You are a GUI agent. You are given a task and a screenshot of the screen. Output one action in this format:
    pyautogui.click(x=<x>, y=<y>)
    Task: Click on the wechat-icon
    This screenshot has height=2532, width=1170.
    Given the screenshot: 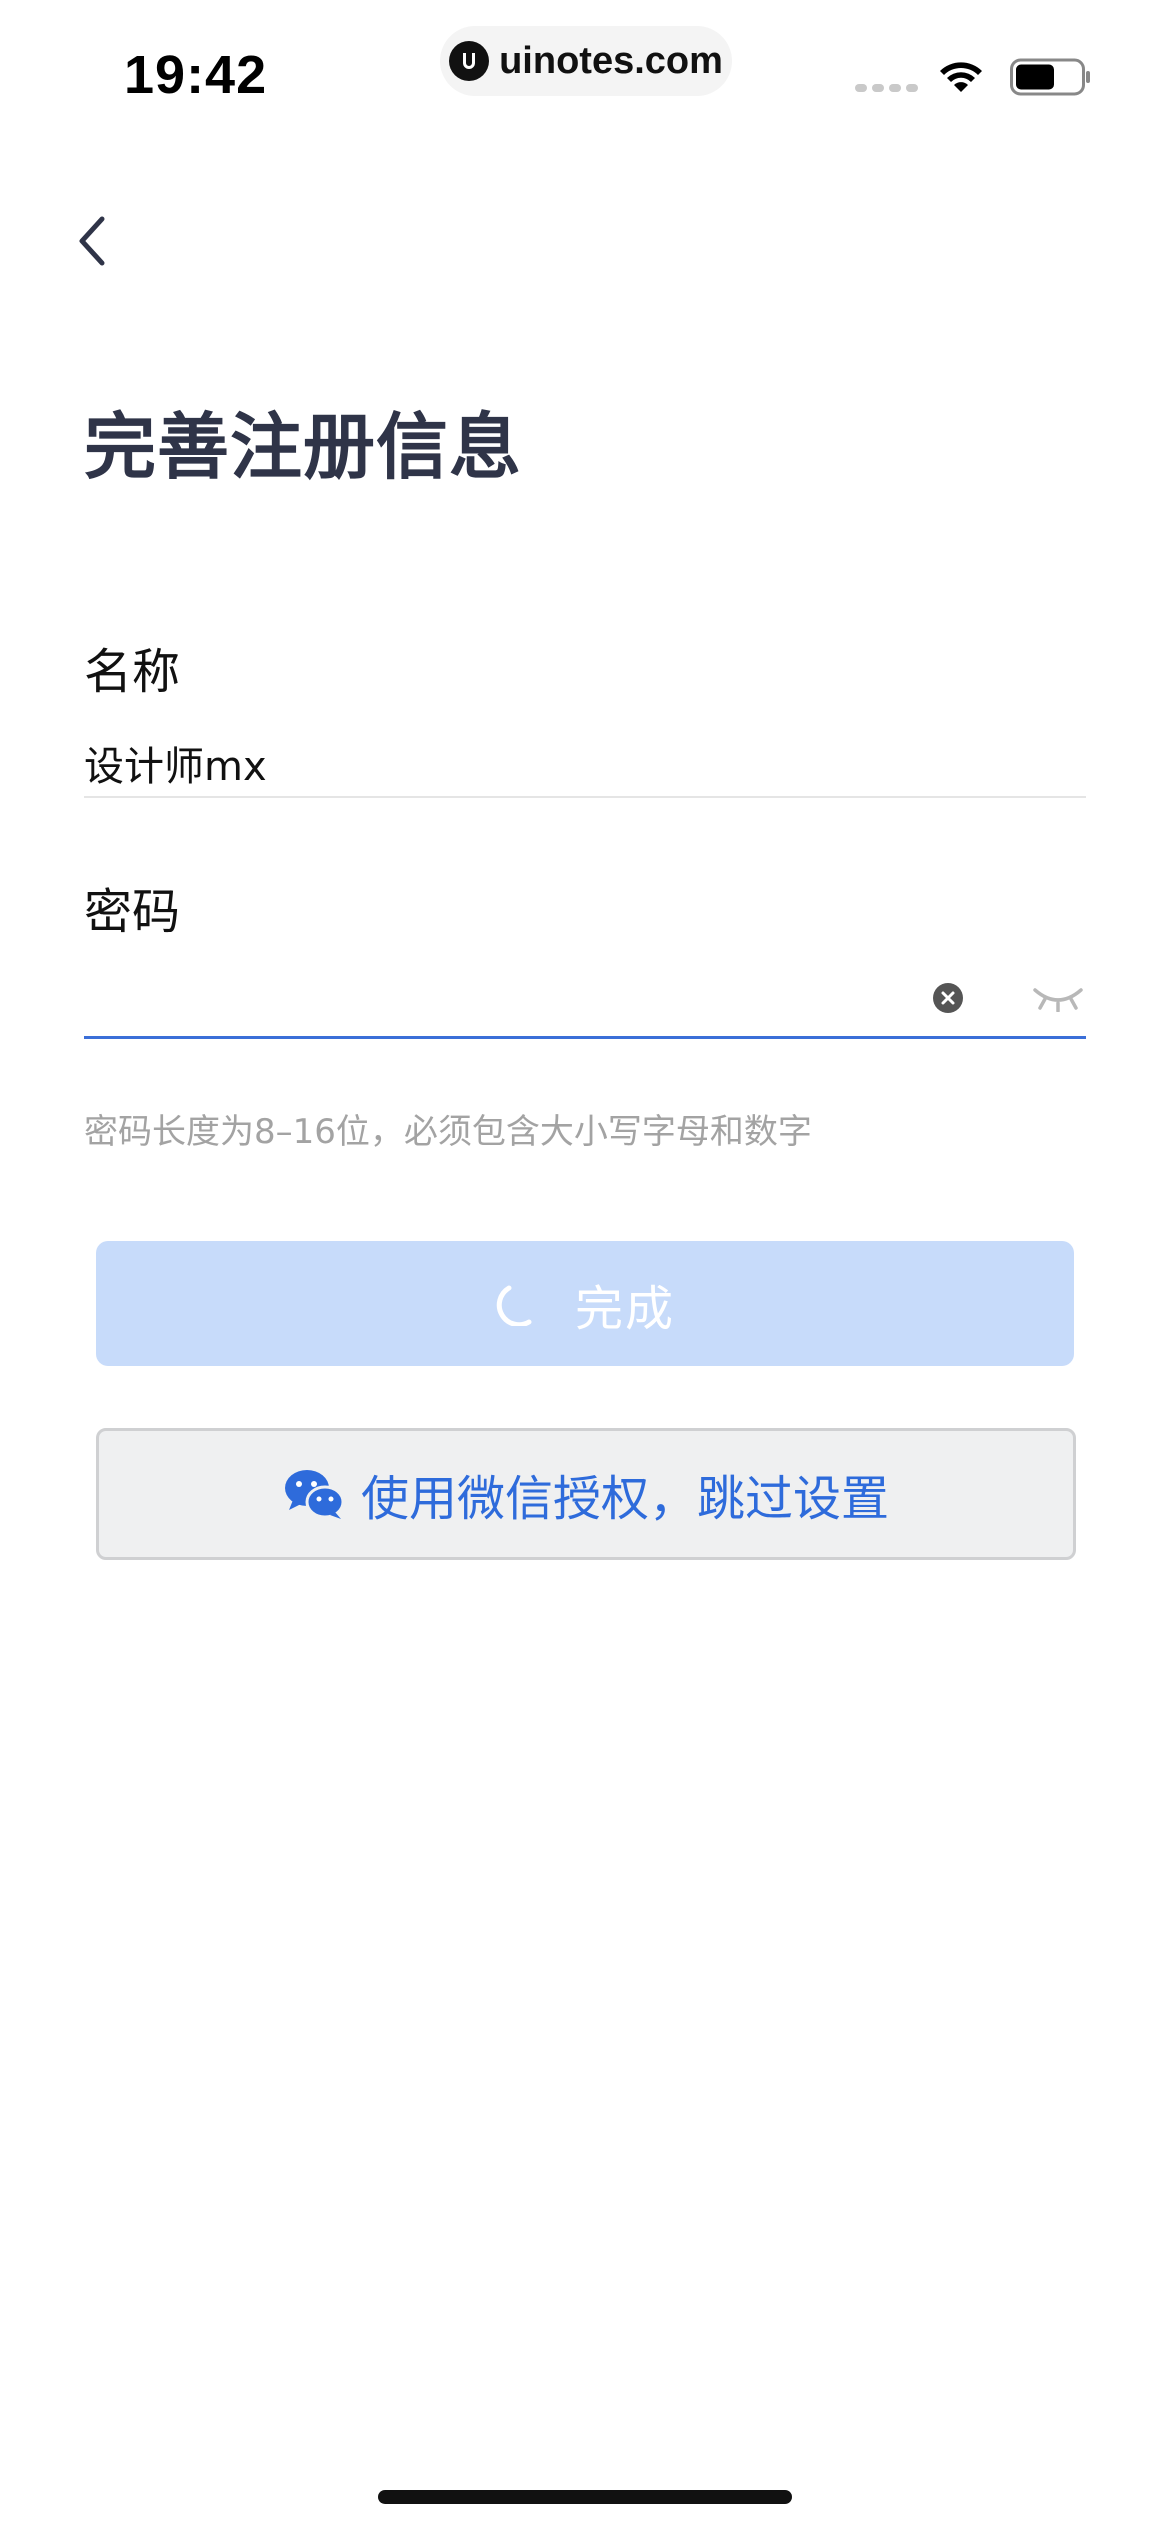 What is the action you would take?
    pyautogui.click(x=314, y=1494)
    